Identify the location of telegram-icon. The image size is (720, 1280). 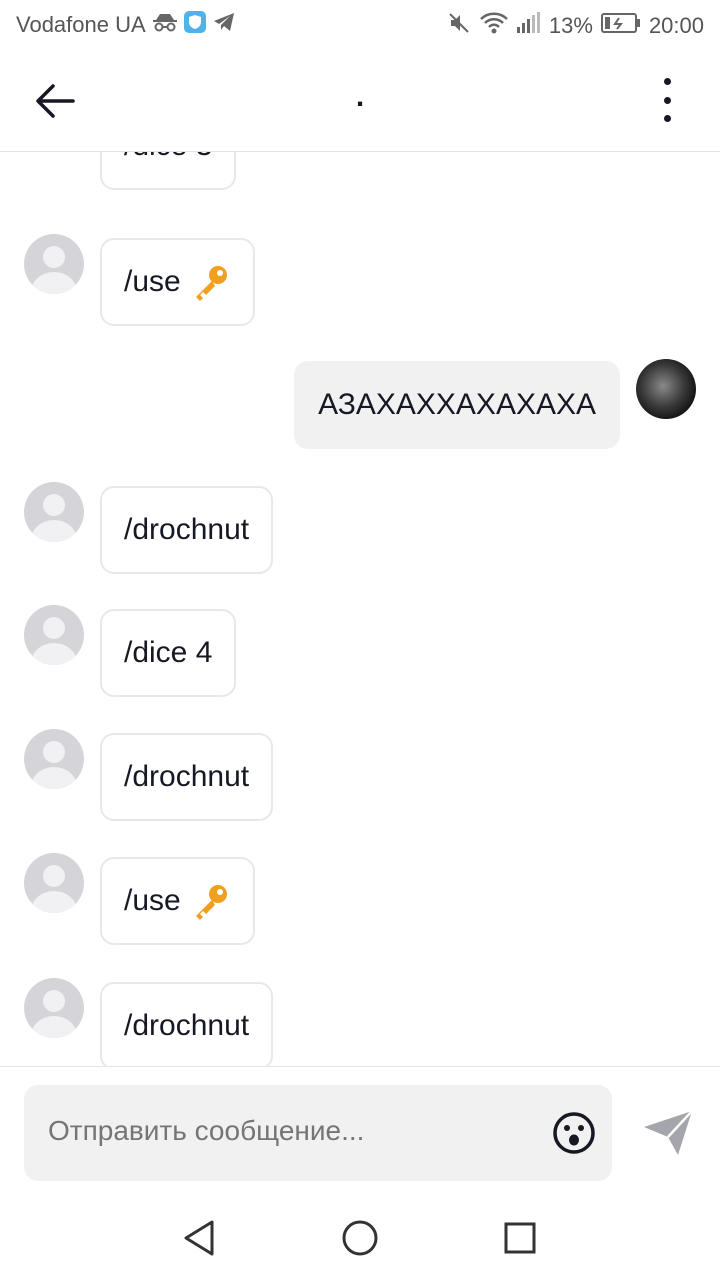
(224, 24).